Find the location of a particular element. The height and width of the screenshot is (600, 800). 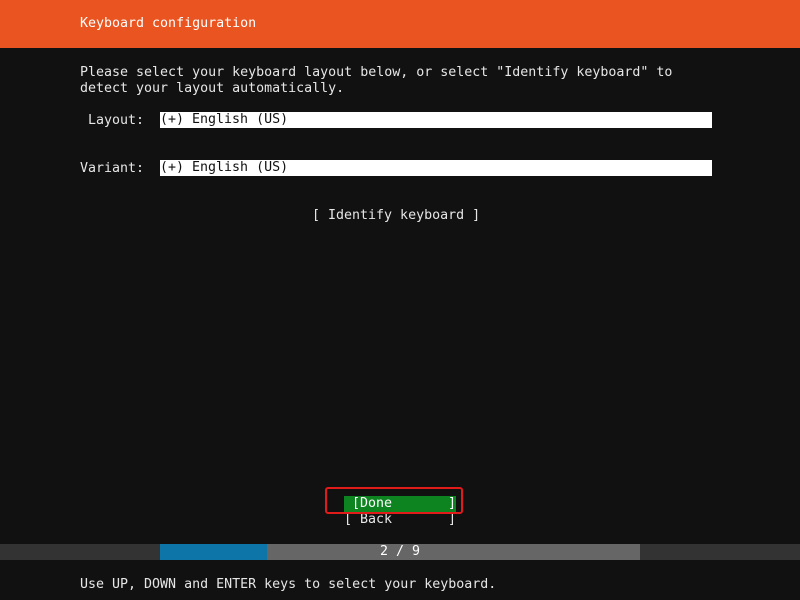

back-button: [ Back ] is located at coordinates (400, 520).